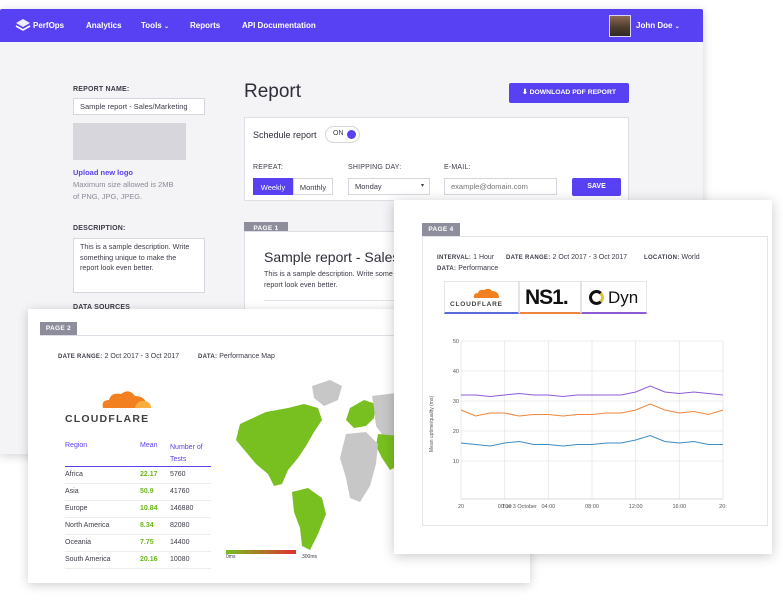 The image size is (783, 600). Describe the element at coordinates (313, 186) in the screenshot. I see `repeat-monthly-option: Monthly` at that location.